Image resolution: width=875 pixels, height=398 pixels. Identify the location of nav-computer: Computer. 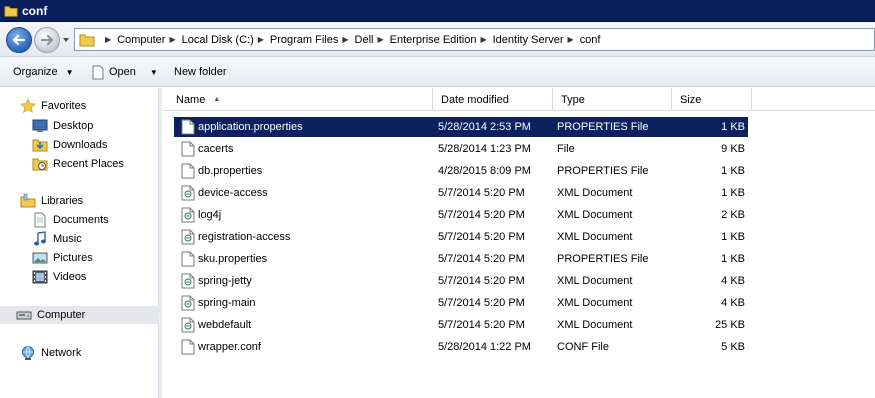
(79, 315).